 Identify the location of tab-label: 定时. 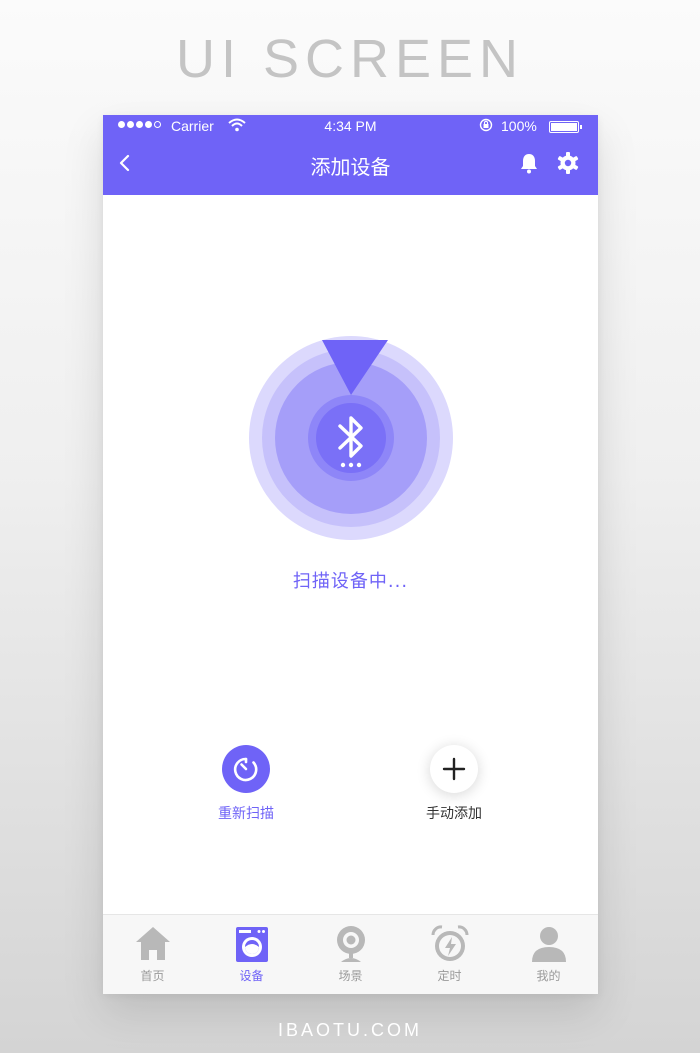
(449, 976).